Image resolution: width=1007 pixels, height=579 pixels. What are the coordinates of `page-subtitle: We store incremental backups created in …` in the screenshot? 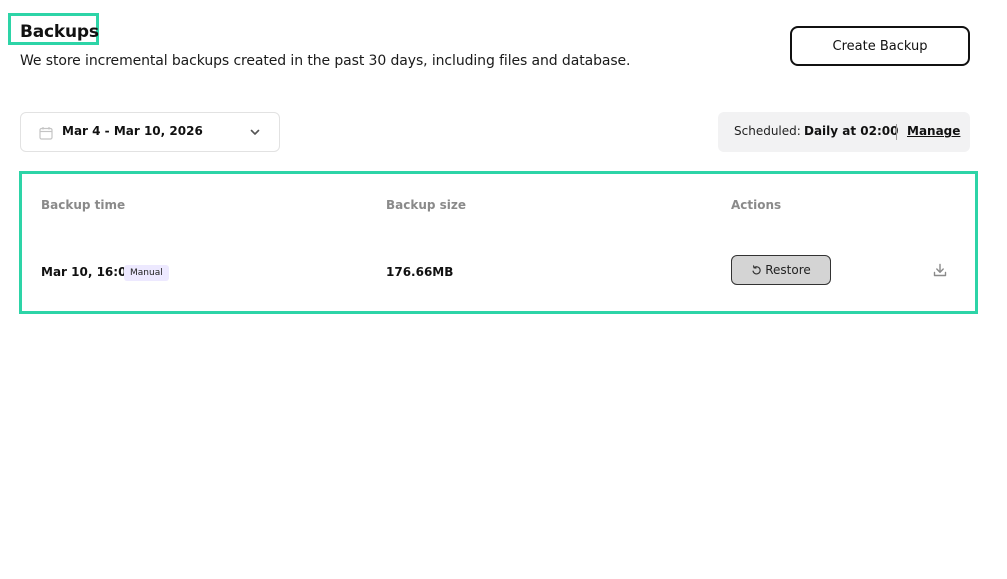 It's located at (325, 61).